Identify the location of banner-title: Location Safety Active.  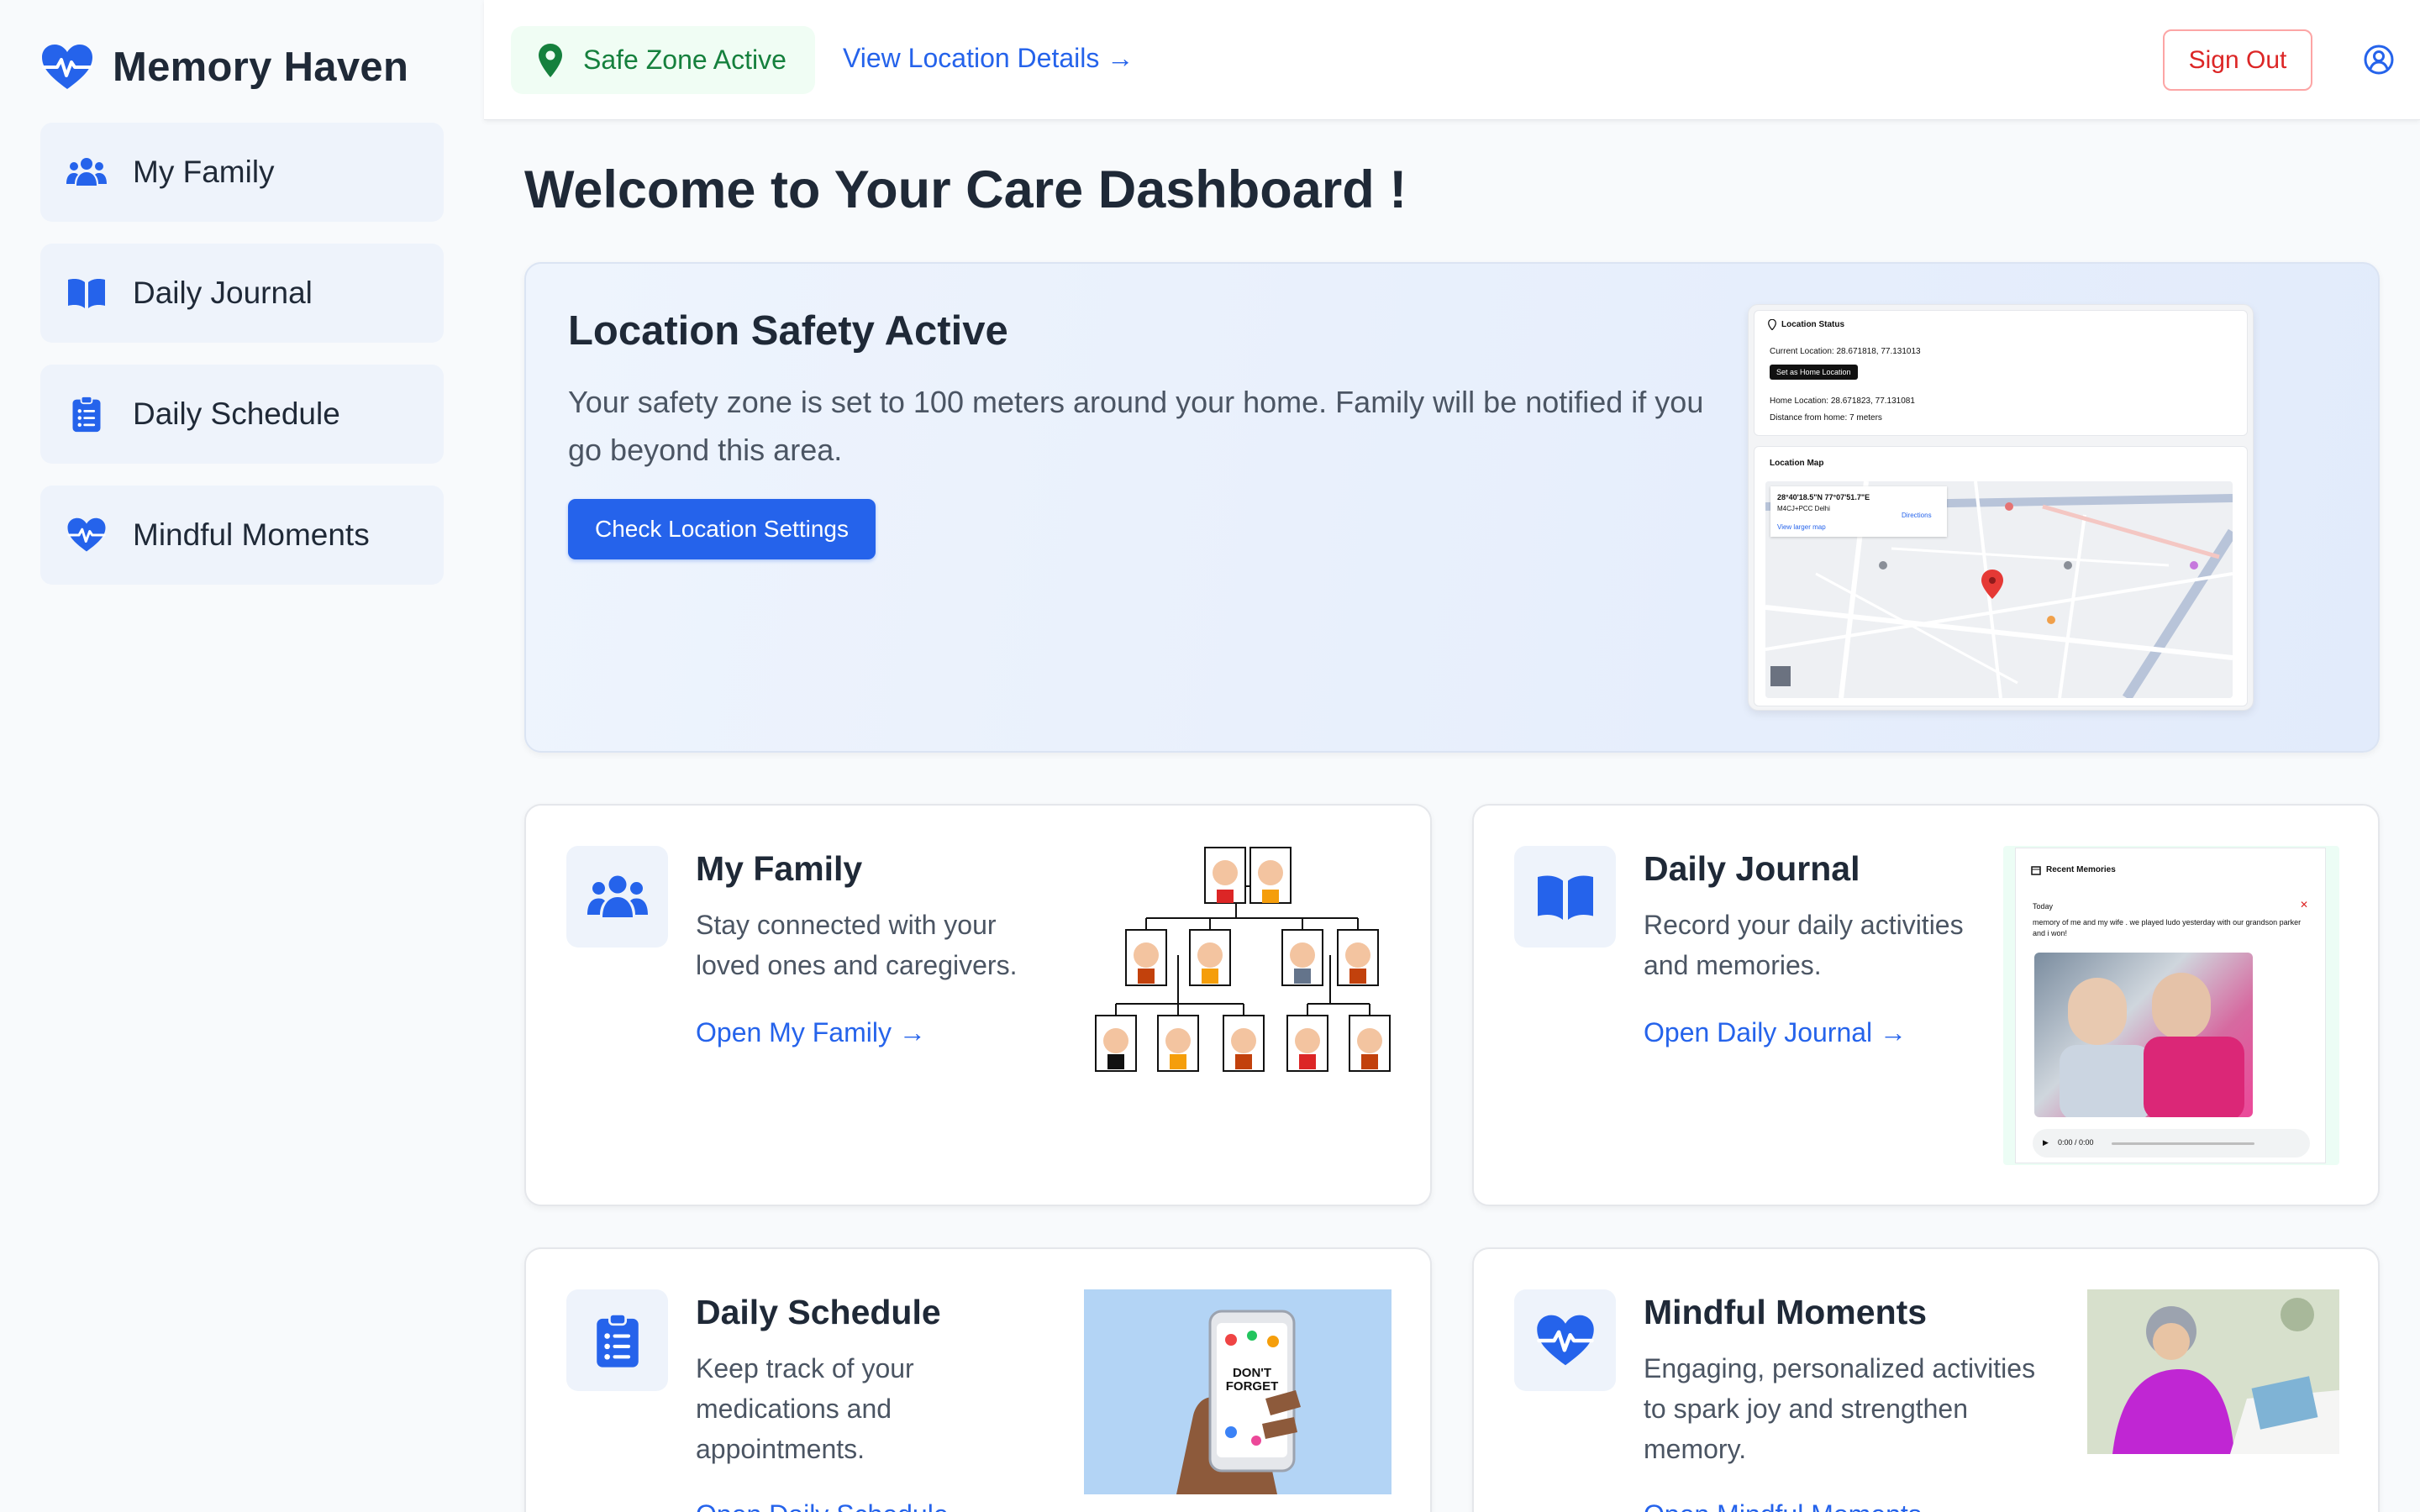
(788, 331).